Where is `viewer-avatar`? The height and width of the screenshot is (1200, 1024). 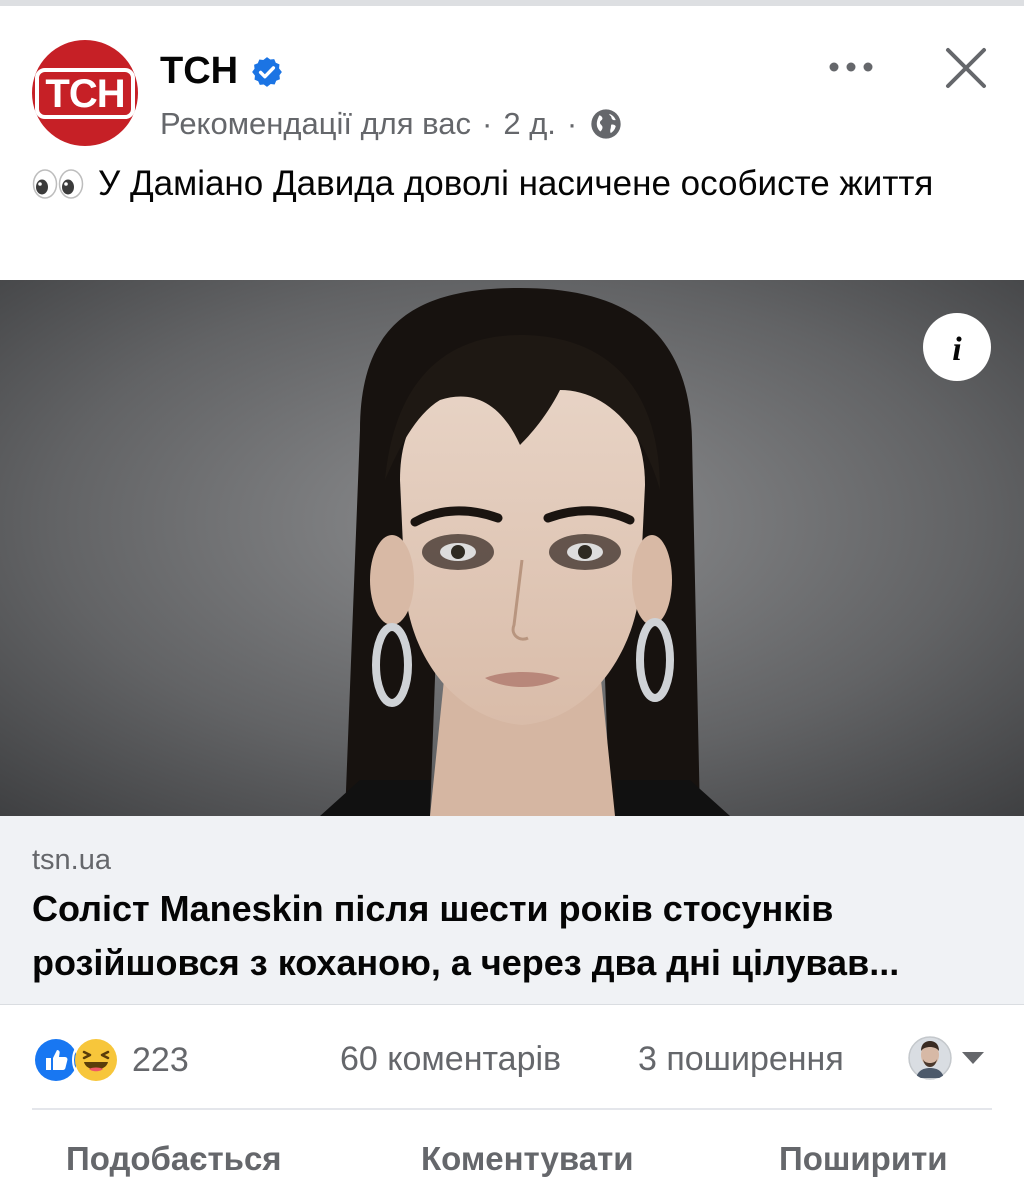 viewer-avatar is located at coordinates (930, 1058).